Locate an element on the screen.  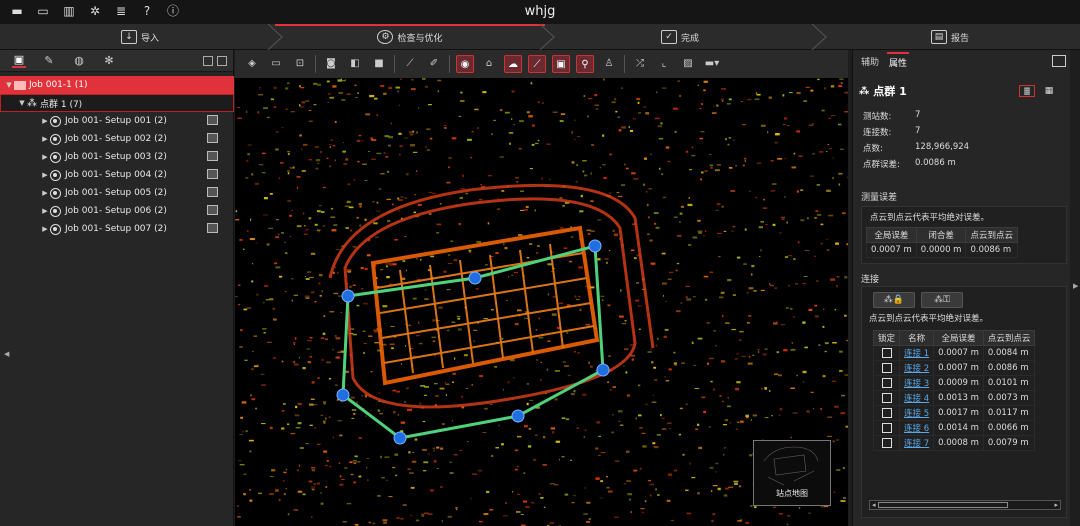
pin-icon: ⚲ is located at coordinates (585, 64).